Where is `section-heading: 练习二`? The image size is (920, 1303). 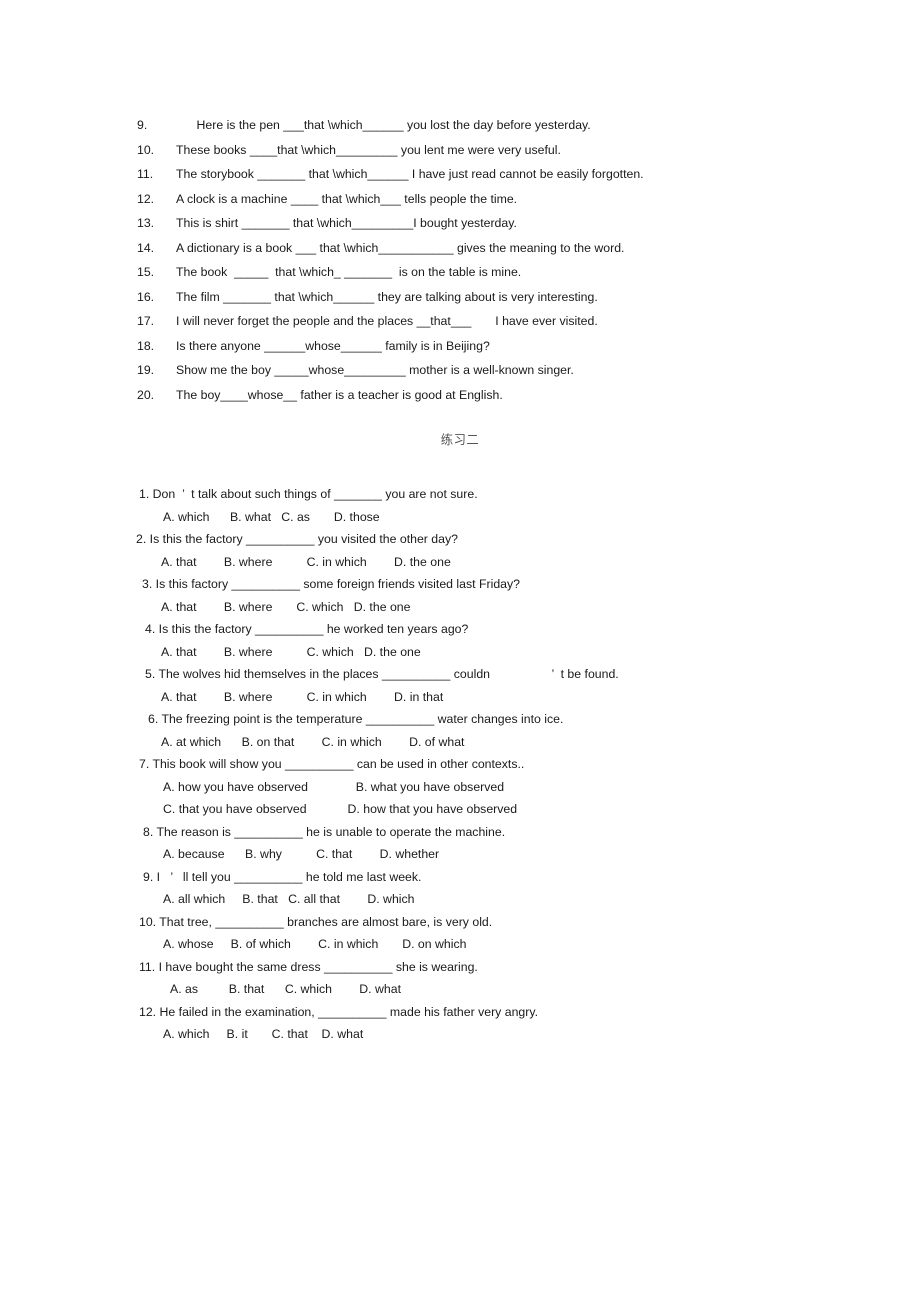
section-heading: 练习二 is located at coordinates (460, 439).